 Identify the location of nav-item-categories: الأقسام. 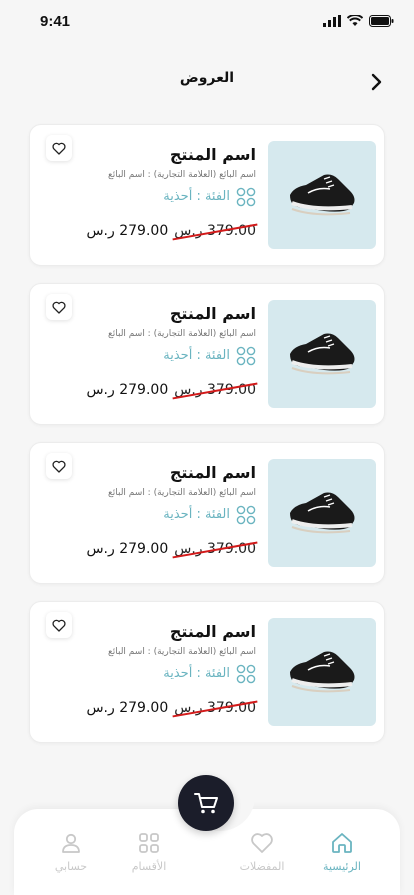
(149, 852).